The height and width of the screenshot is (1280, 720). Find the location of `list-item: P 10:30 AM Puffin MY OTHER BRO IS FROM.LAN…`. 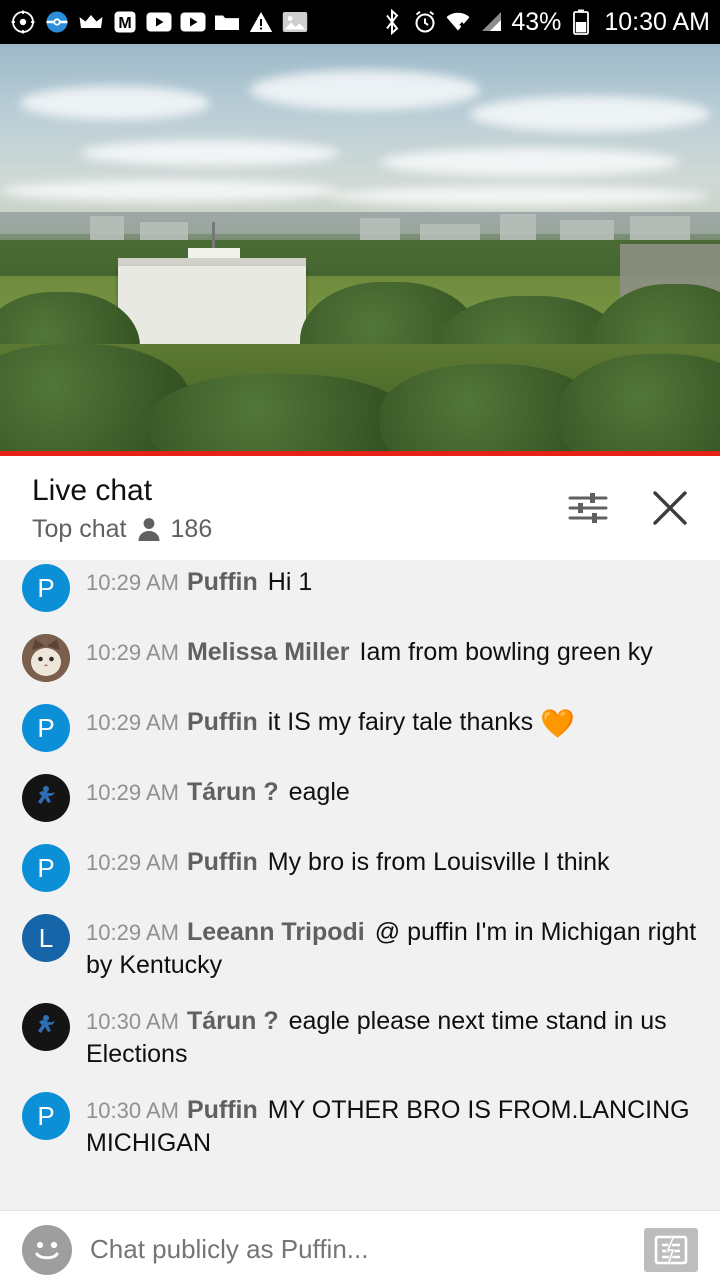

list-item: P 10:30 AM Puffin MY OTHER BRO IS FROM.LAN… is located at coordinates (360, 1124).